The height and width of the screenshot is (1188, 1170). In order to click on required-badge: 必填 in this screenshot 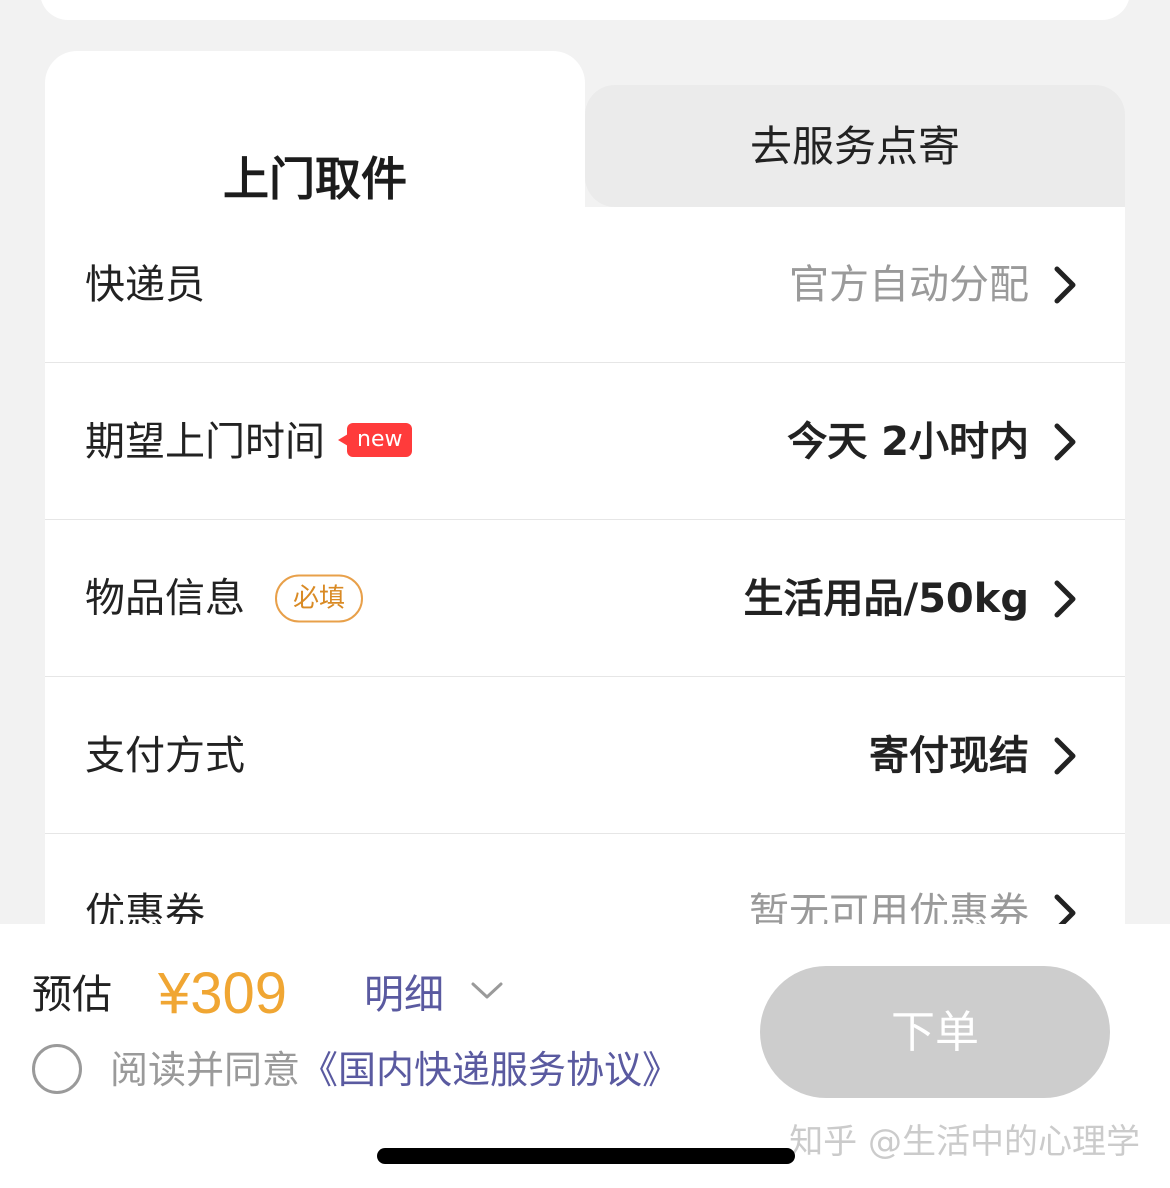, I will do `click(319, 598)`.